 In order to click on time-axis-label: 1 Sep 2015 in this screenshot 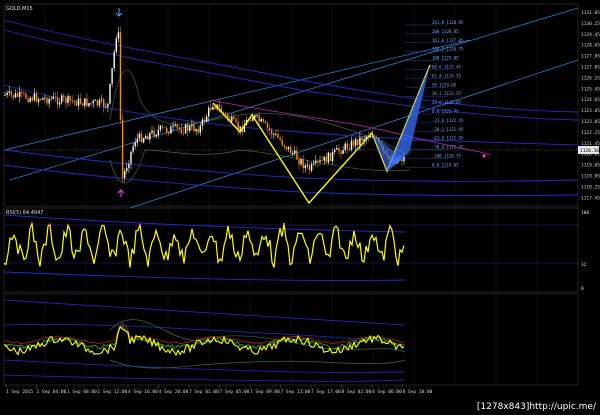, I will do `click(19, 392)`.